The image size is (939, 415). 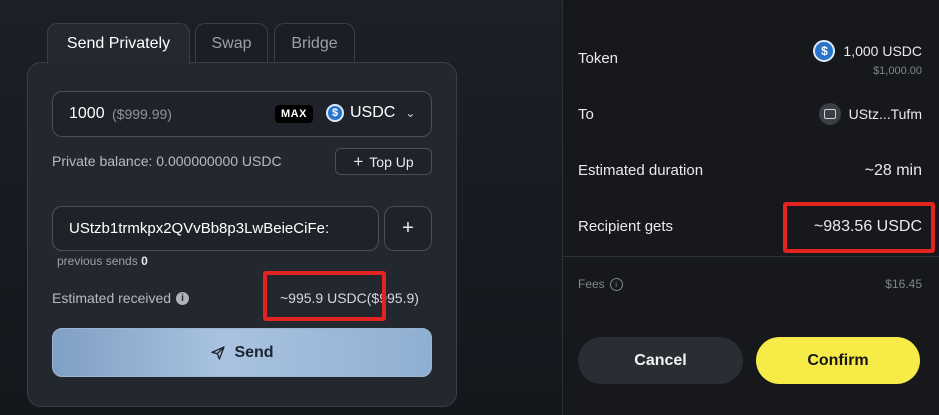 What do you see at coordinates (598, 58) in the screenshot?
I see `token-label: Token` at bounding box center [598, 58].